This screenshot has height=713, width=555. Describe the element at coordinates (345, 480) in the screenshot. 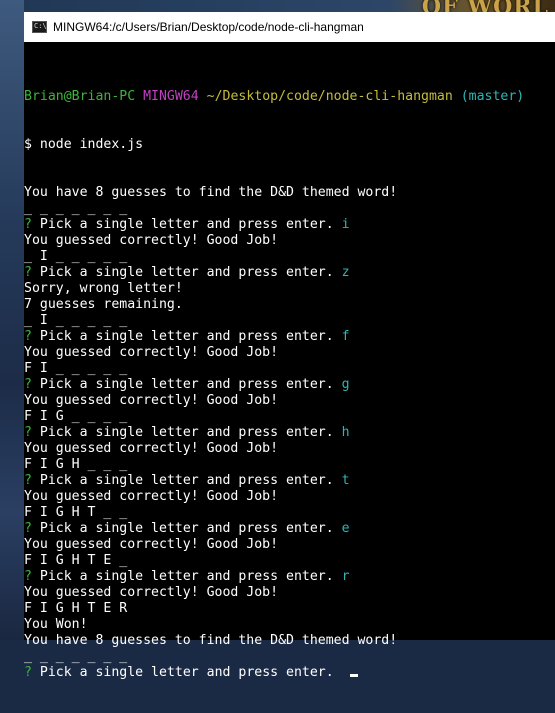

I see `answer-text: t` at that location.